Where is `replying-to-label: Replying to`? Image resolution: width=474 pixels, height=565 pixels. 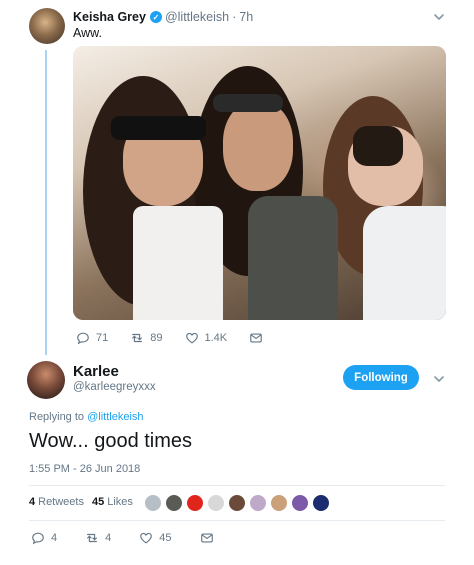
replying-to-label: Replying to is located at coordinates (57, 417).